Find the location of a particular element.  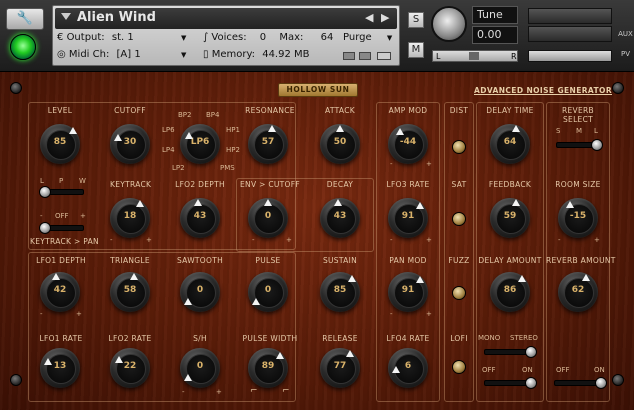

lfo2-depth-knob: 43 is located at coordinates (200, 218).